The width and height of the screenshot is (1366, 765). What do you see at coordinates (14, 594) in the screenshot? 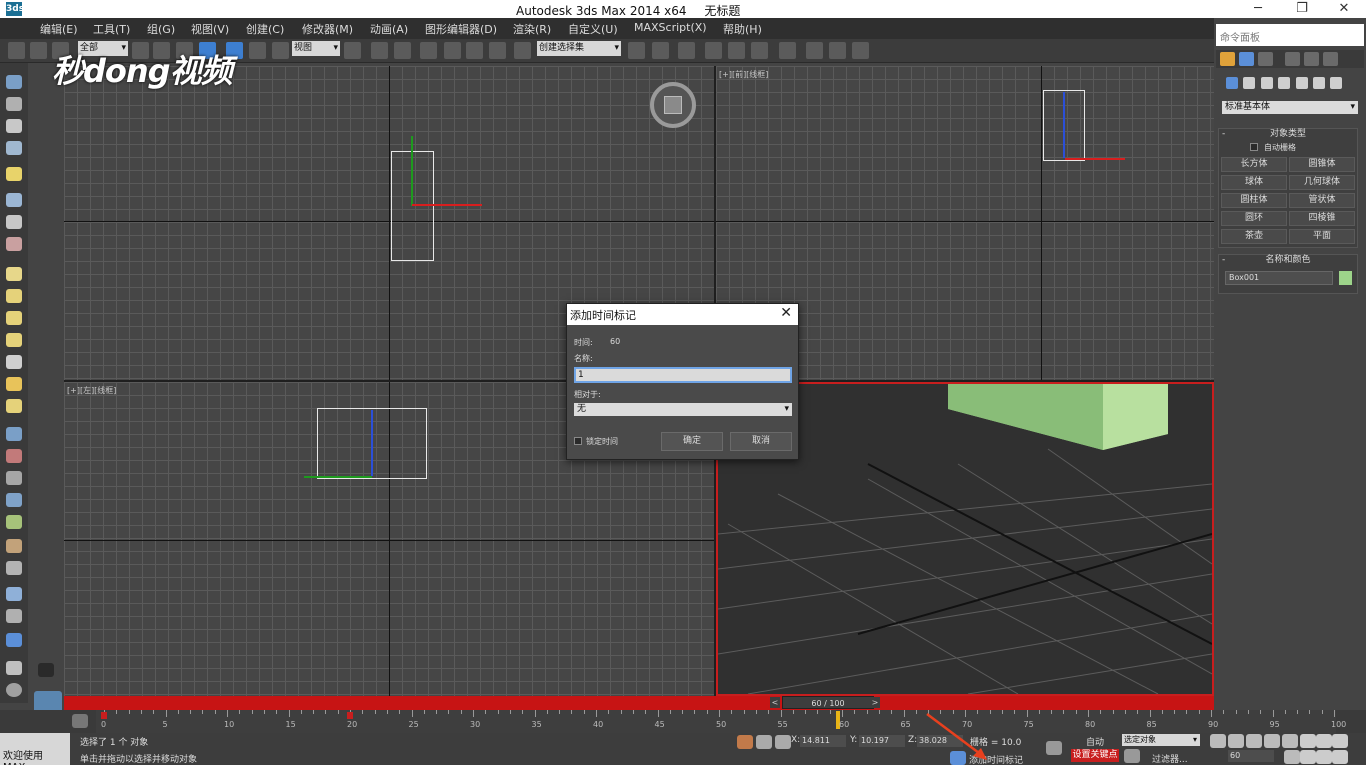
I see `render-icon` at bounding box center [14, 594].